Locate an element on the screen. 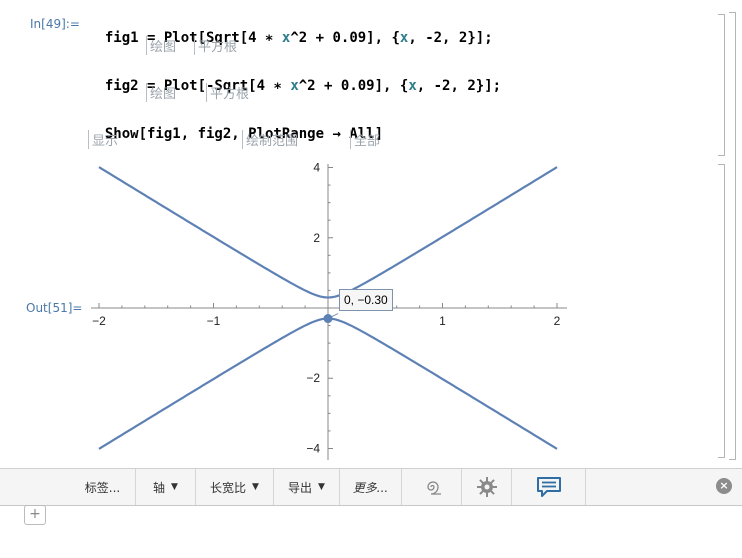 The width and height of the screenshot is (742, 558). close-icon: × is located at coordinates (724, 486).